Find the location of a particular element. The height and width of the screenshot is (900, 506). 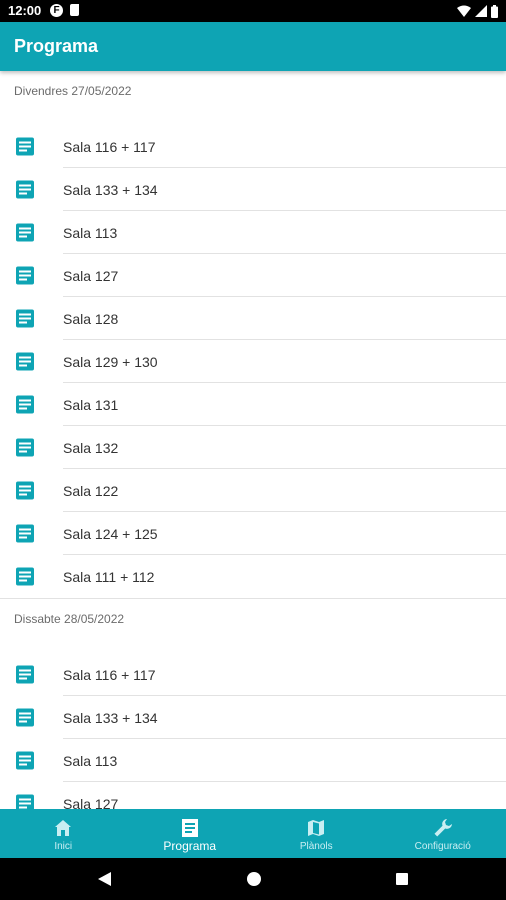

nav-item-map: Plànols is located at coordinates (316, 833).